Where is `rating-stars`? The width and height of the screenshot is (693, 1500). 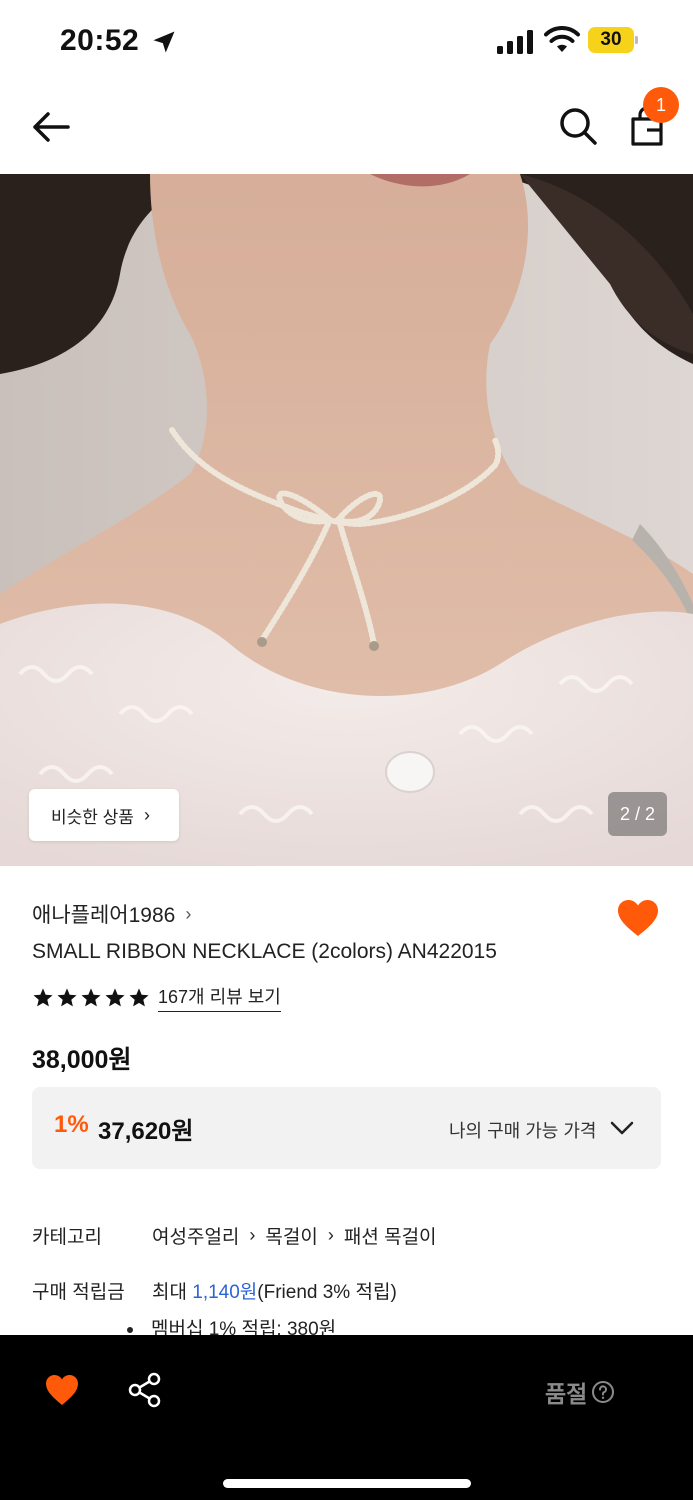 rating-stars is located at coordinates (91, 998).